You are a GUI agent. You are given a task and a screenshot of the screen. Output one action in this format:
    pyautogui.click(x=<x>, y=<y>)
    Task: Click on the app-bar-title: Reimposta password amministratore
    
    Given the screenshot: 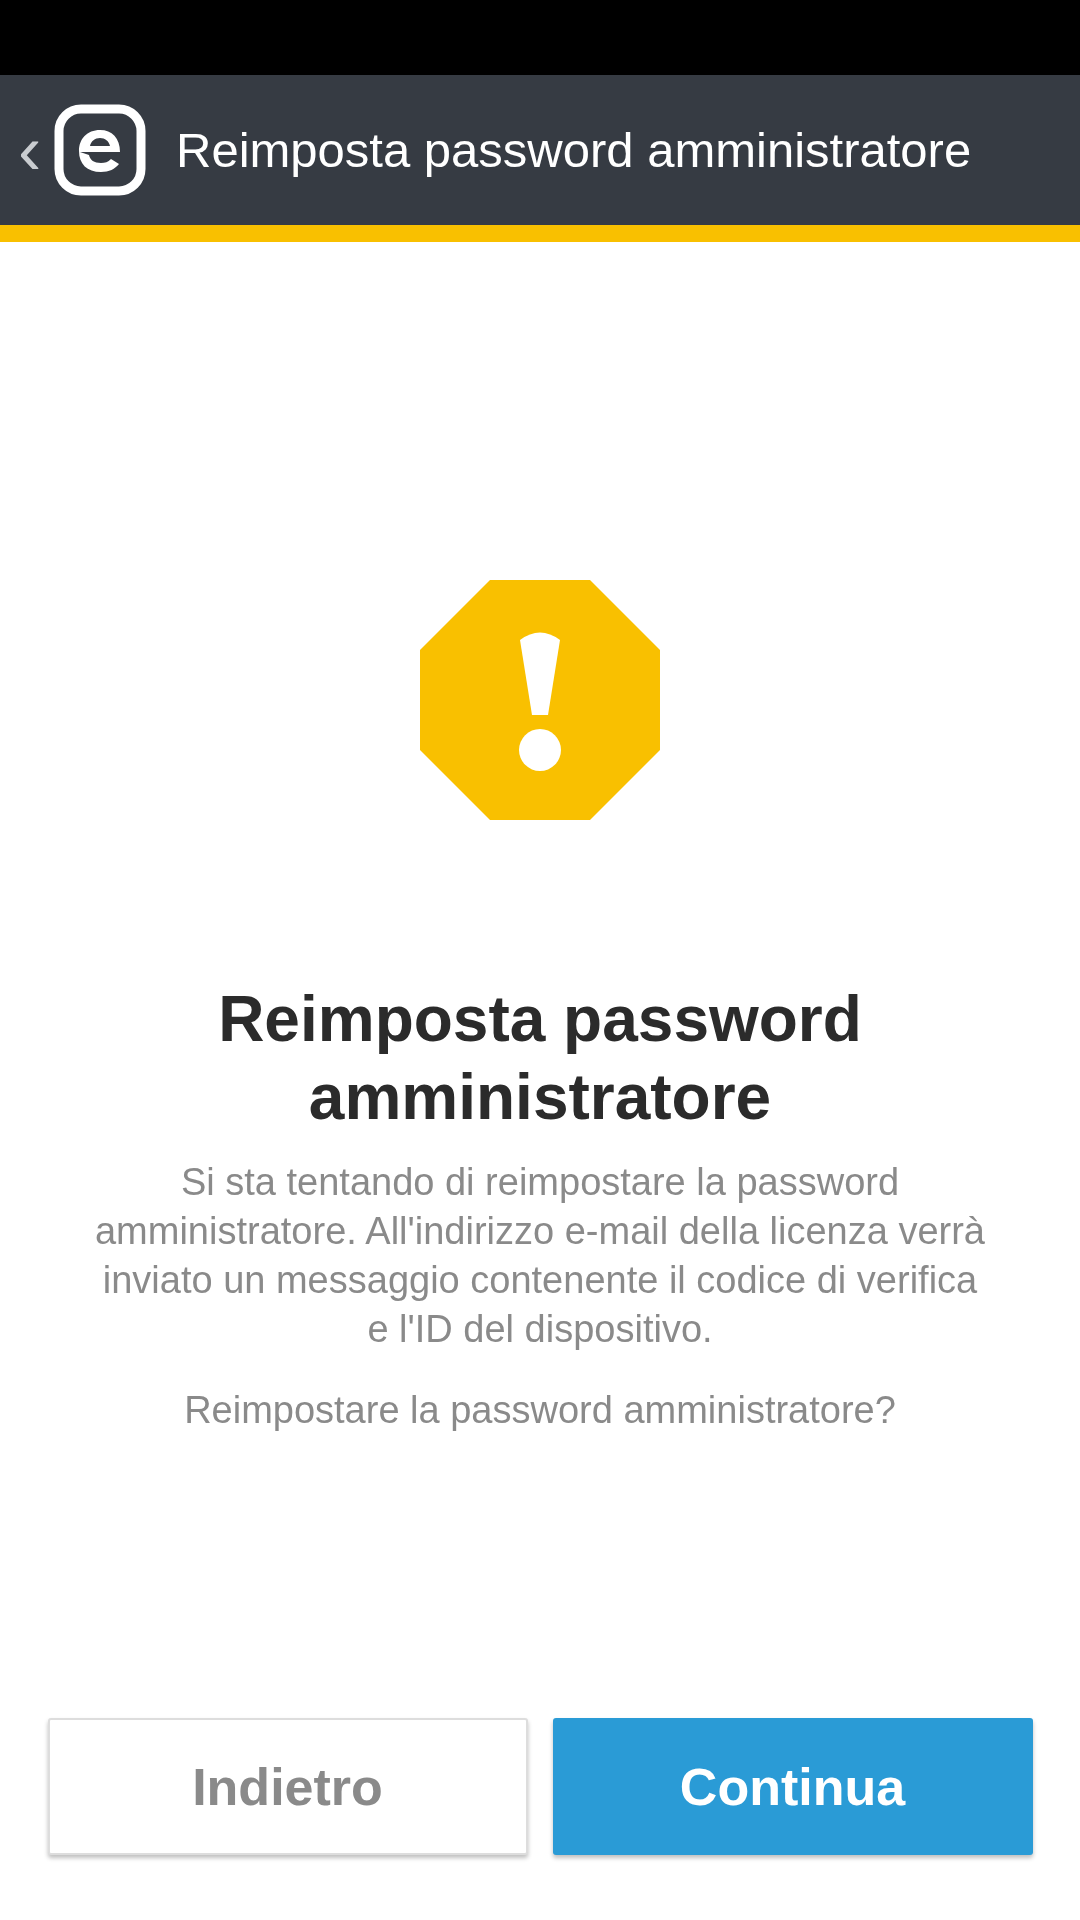 What is the action you would take?
    pyautogui.click(x=574, y=150)
    